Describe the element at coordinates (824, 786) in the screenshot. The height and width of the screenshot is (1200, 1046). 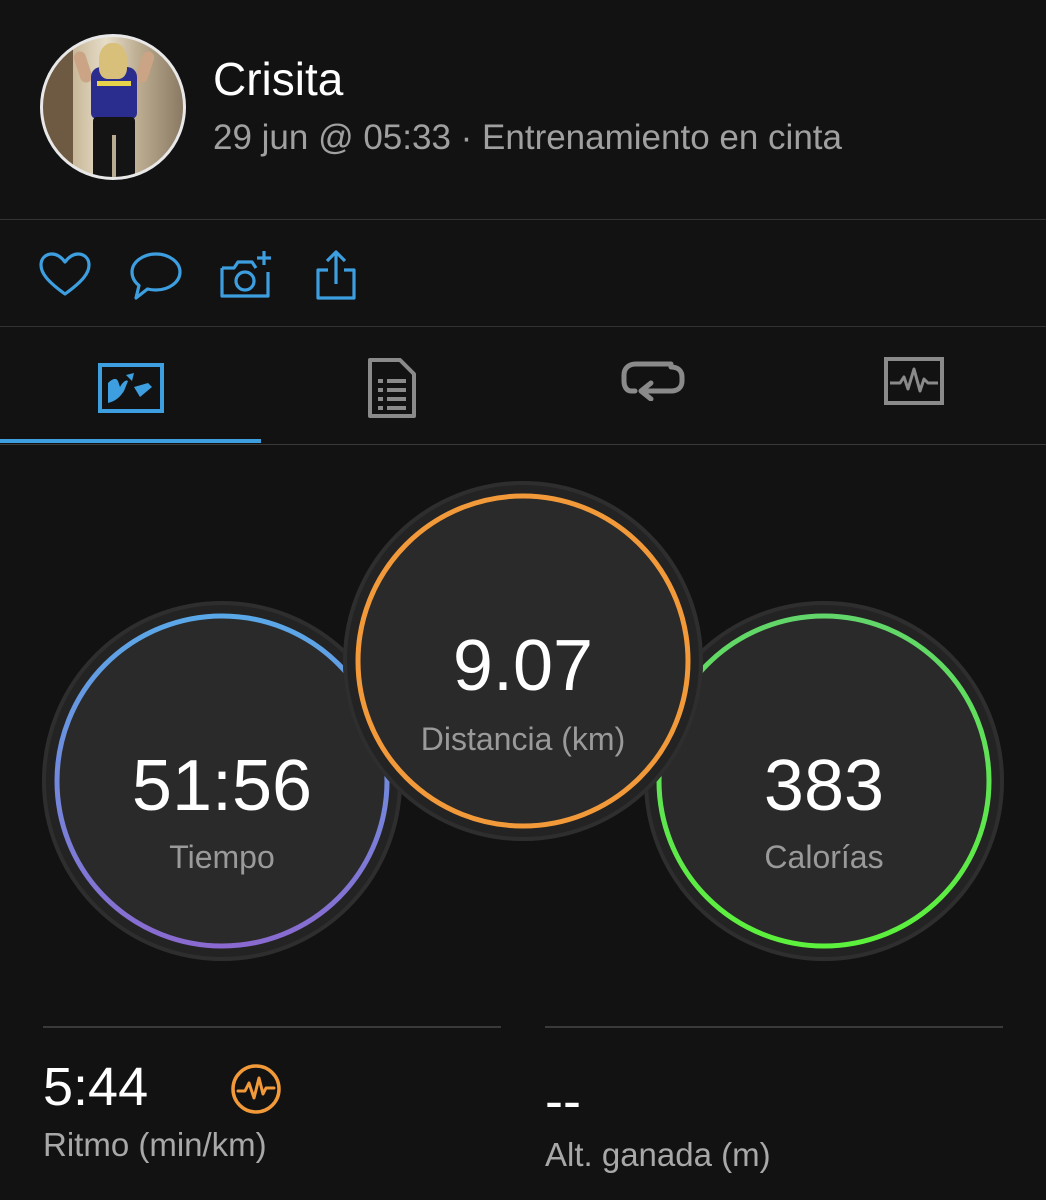
I see `calories-value: 383` at that location.